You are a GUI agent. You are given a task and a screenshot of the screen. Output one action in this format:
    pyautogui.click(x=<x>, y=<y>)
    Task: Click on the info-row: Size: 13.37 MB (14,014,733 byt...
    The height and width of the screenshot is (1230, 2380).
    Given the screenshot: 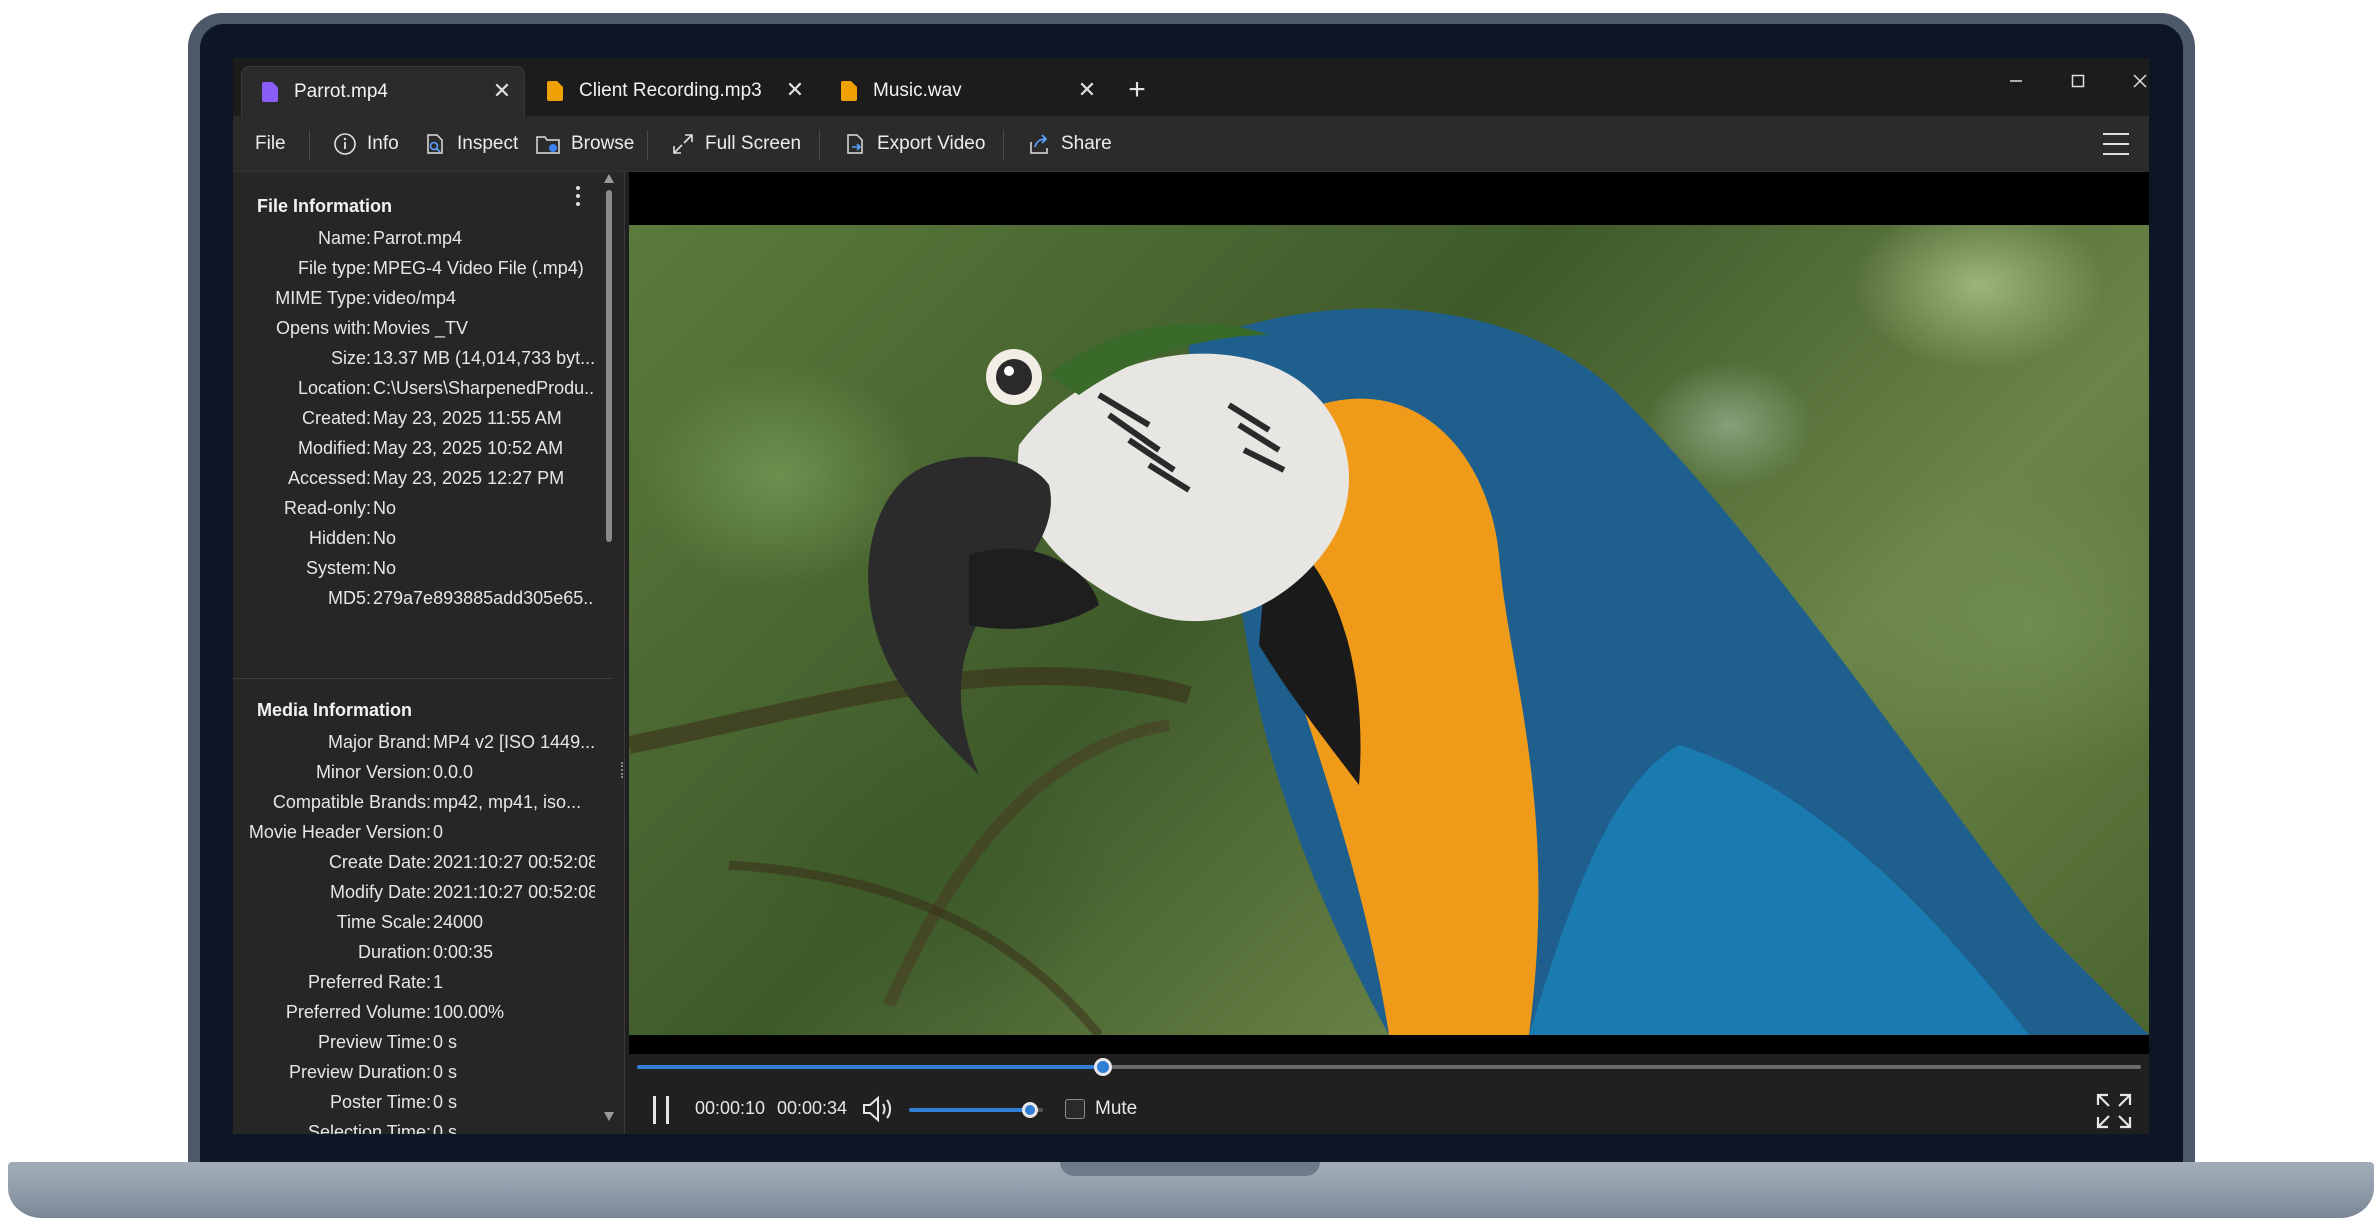 What is the action you would take?
    pyautogui.click(x=423, y=363)
    